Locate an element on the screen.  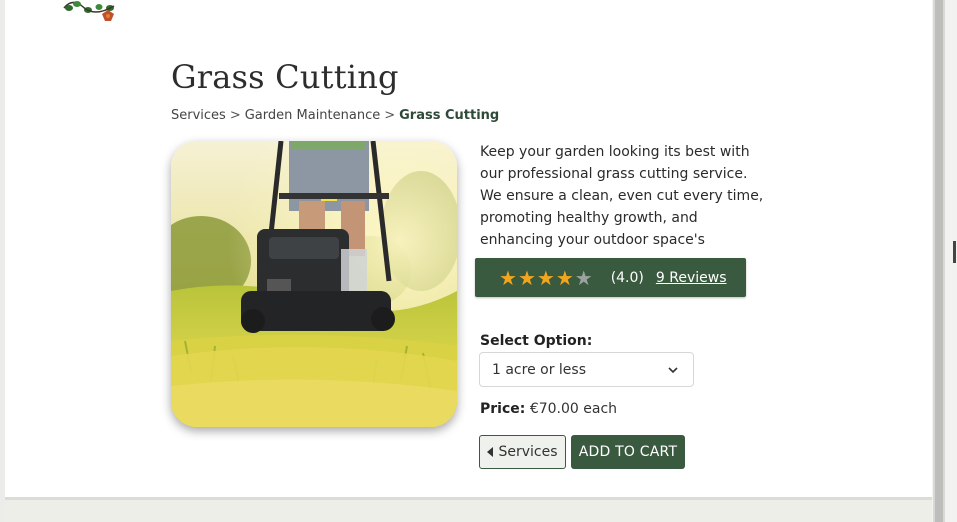
breadcrumb-link-garden-maintenance: Garden Maintenance is located at coordinates (313, 115).